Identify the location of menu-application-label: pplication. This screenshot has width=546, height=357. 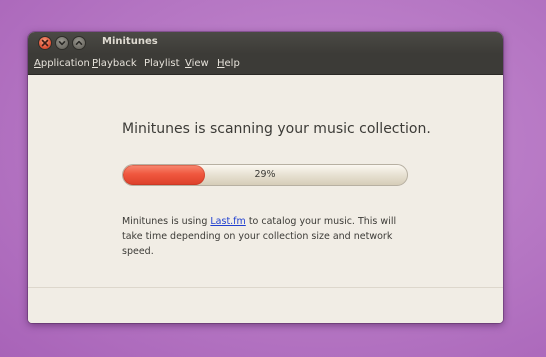
(65, 63).